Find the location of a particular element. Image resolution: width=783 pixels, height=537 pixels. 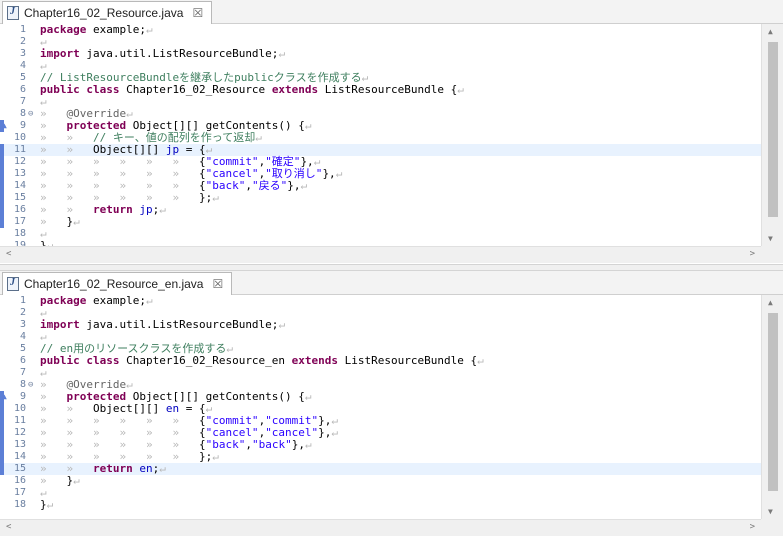

code-line: 16» }↵ is located at coordinates (380, 481).